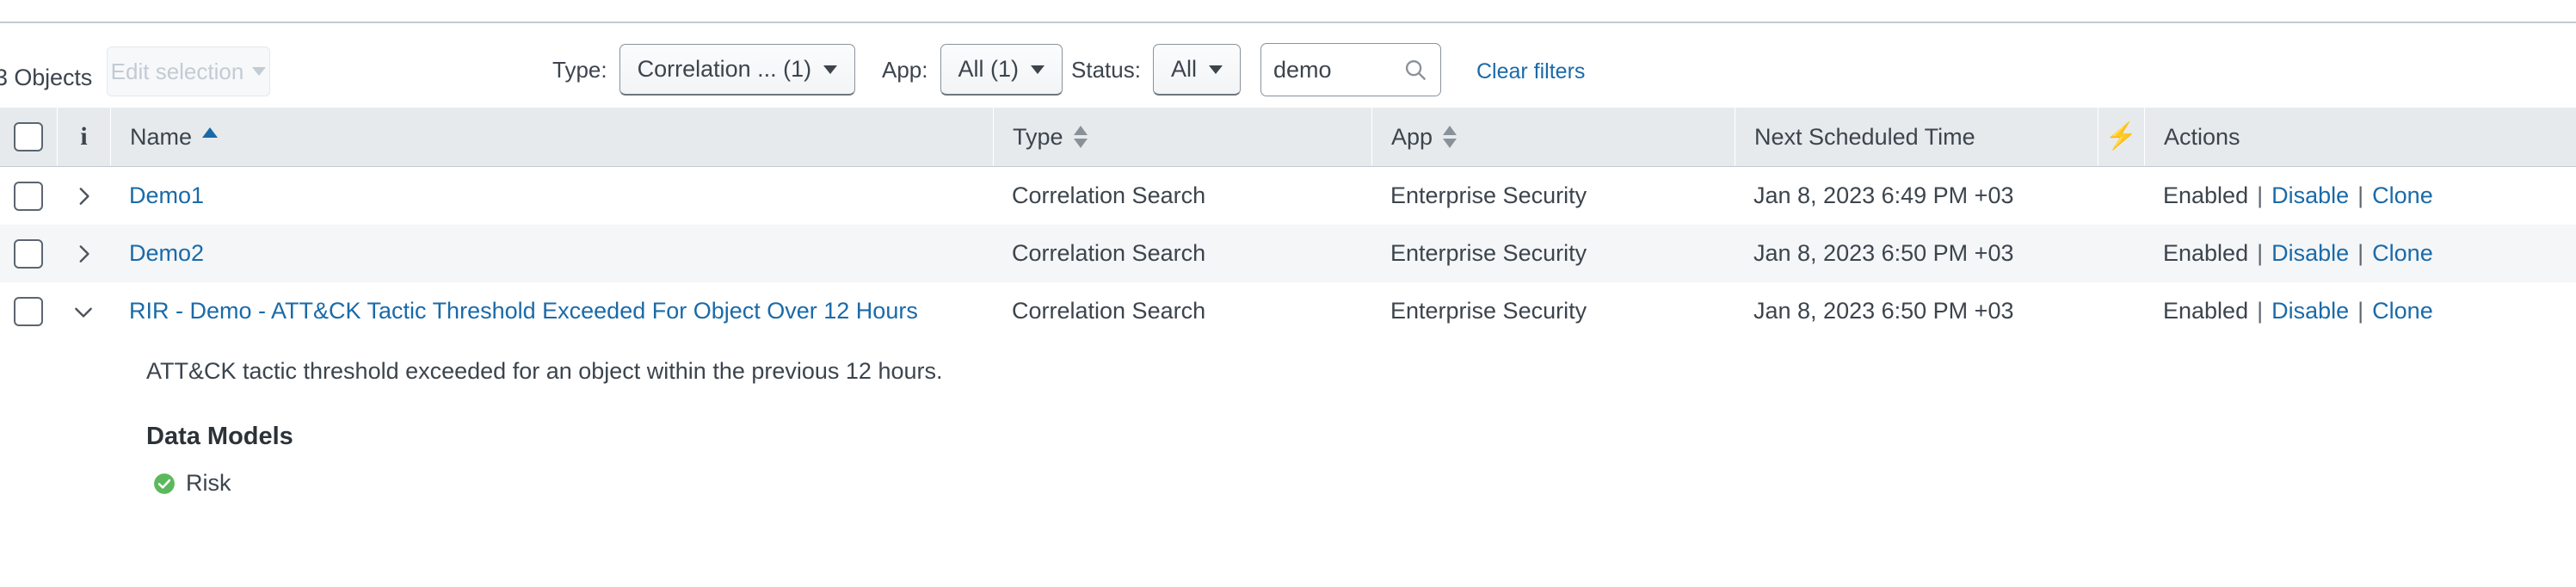 The image size is (2576, 587). I want to click on row-next-scheduled-time-cell: Jan 8, 2023 6:49 PM +03, so click(1884, 195).